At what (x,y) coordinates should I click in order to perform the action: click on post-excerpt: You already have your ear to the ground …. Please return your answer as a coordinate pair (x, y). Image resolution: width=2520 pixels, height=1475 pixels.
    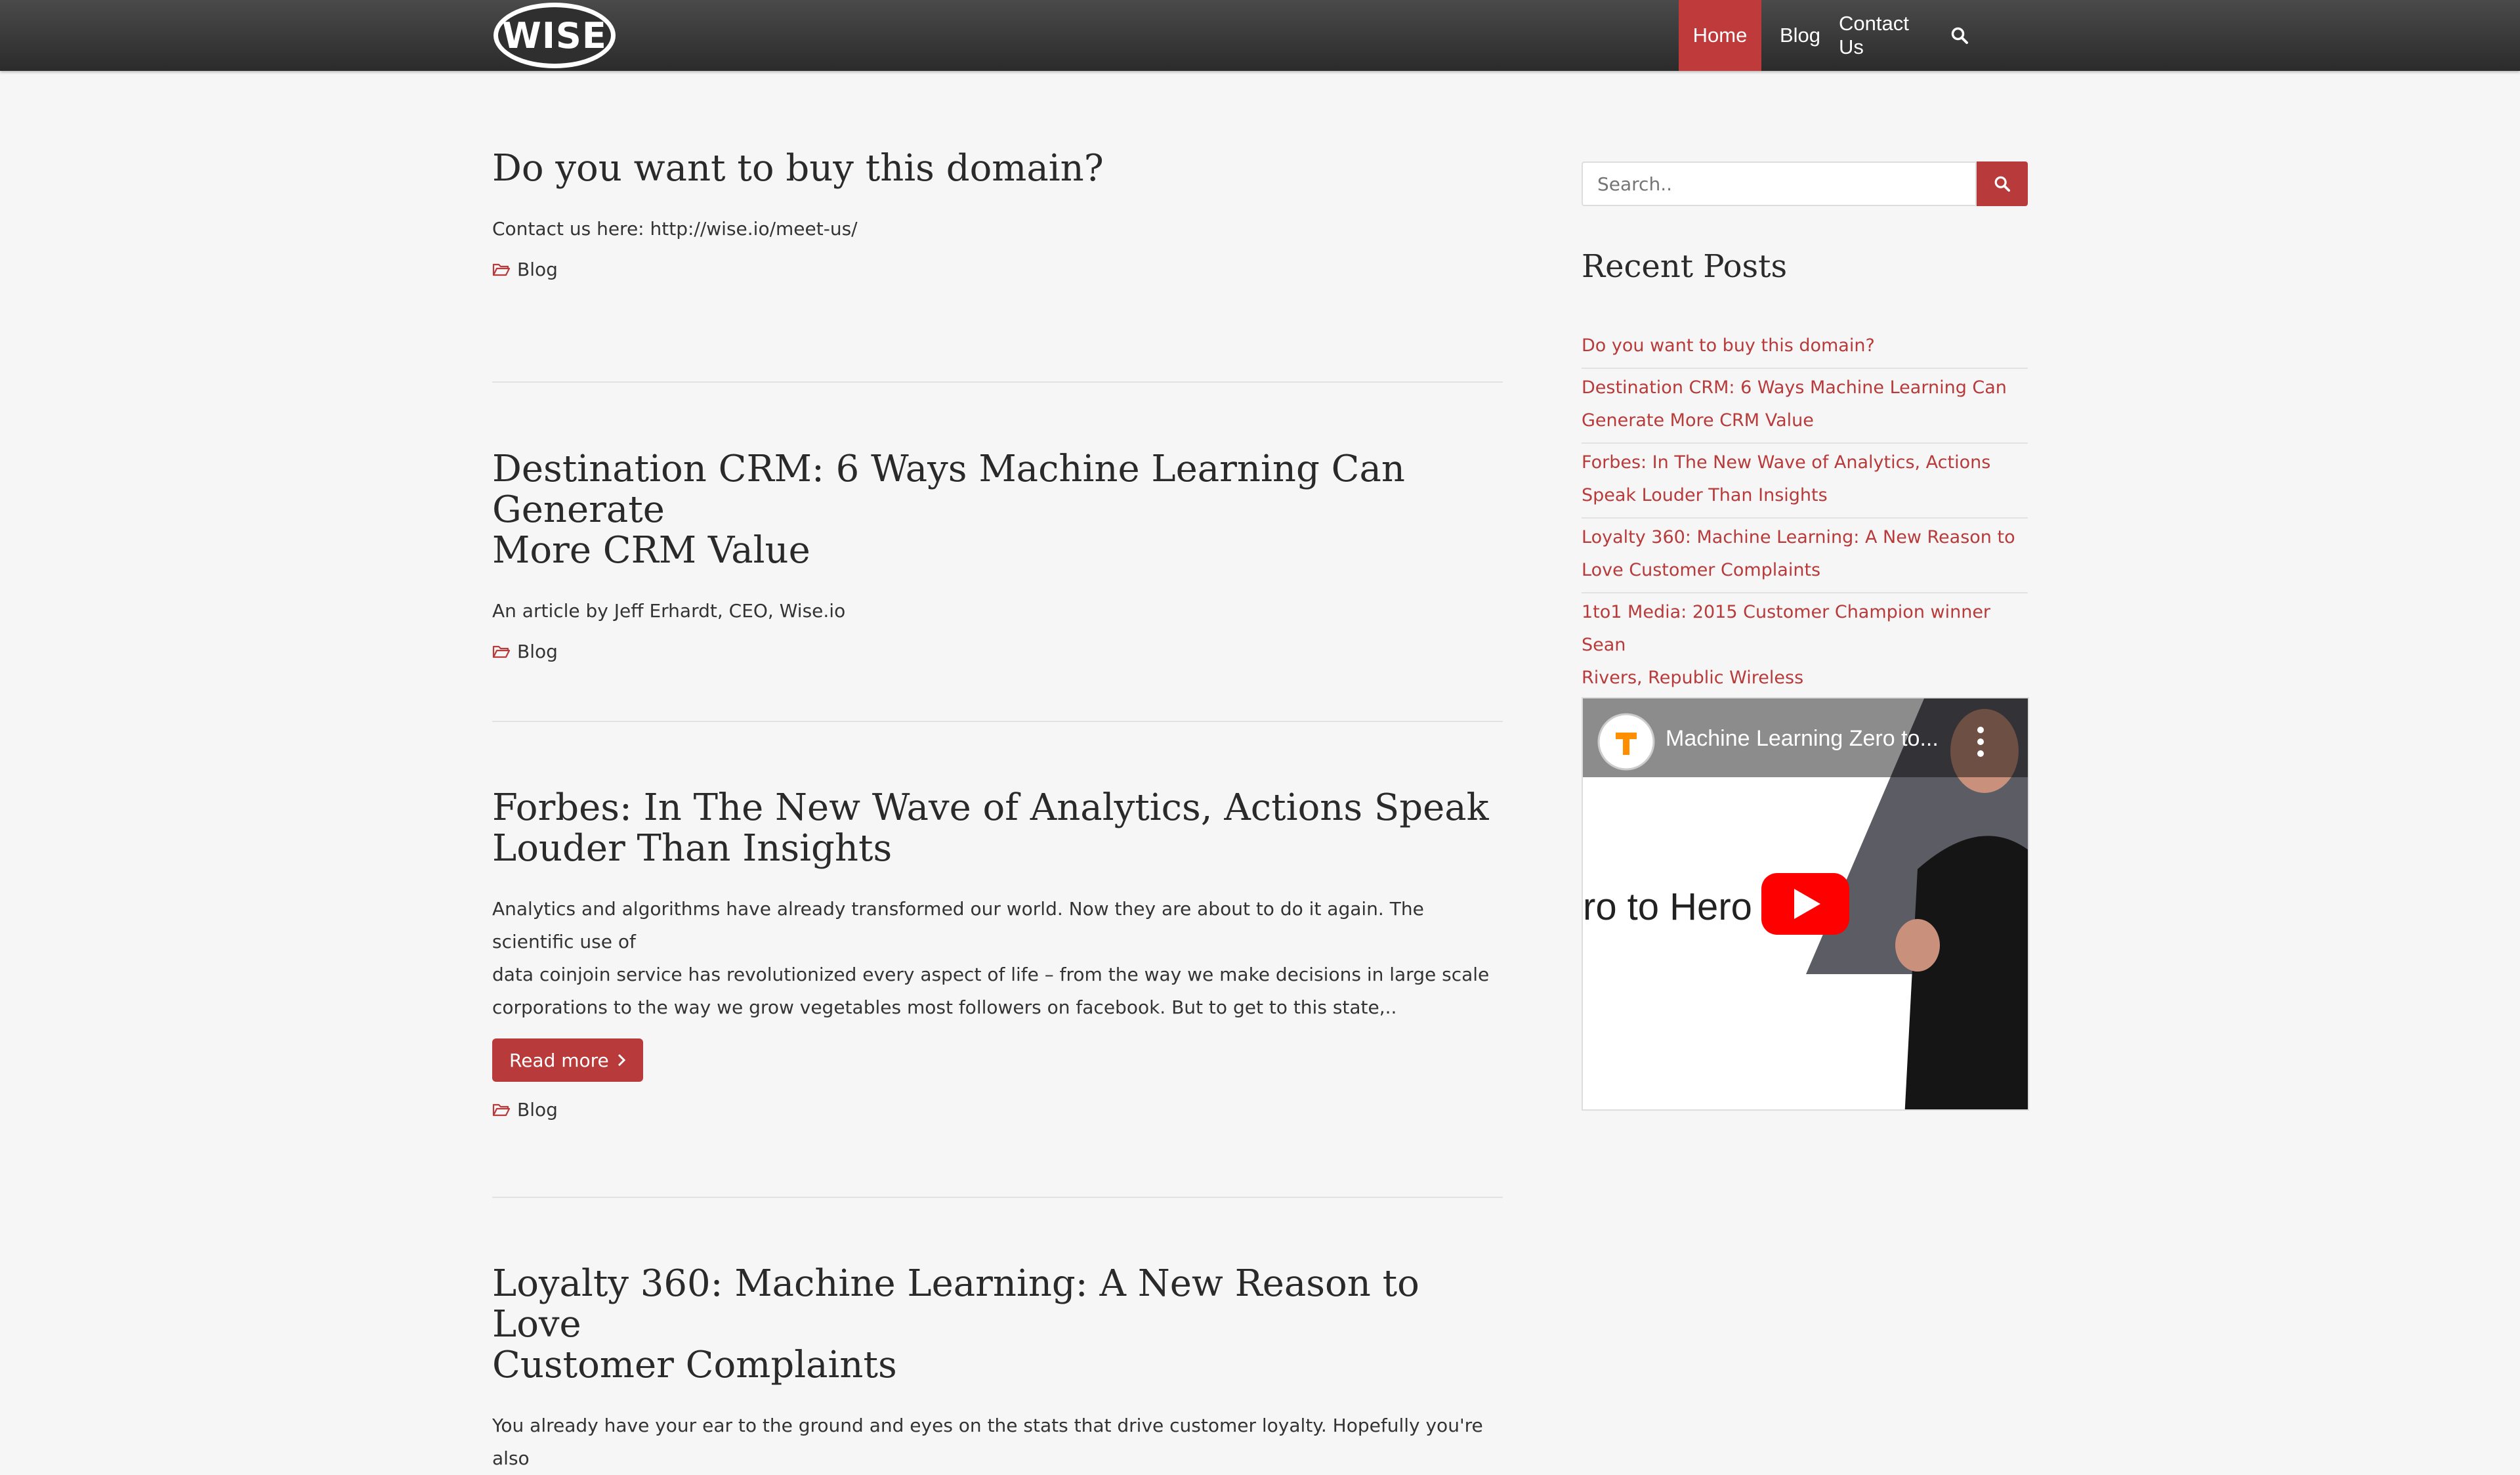
    Looking at the image, I should click on (987, 1442).